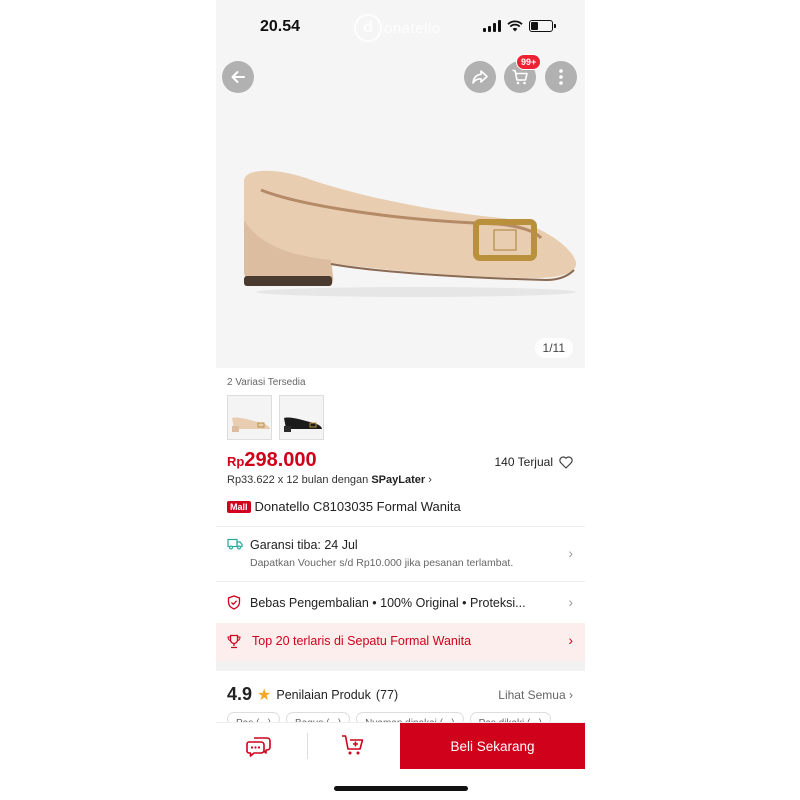 This screenshot has height=800, width=800. I want to click on status-time: 20.54, so click(280, 26).